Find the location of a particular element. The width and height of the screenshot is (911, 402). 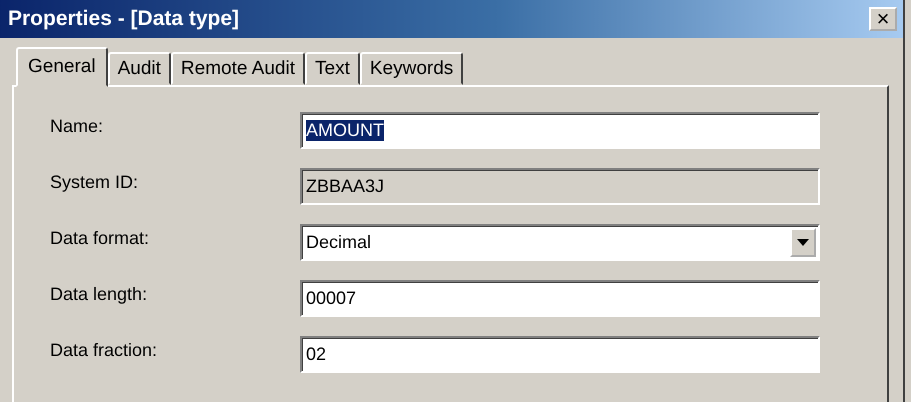

input-field: AMOUNT is located at coordinates (560, 130).